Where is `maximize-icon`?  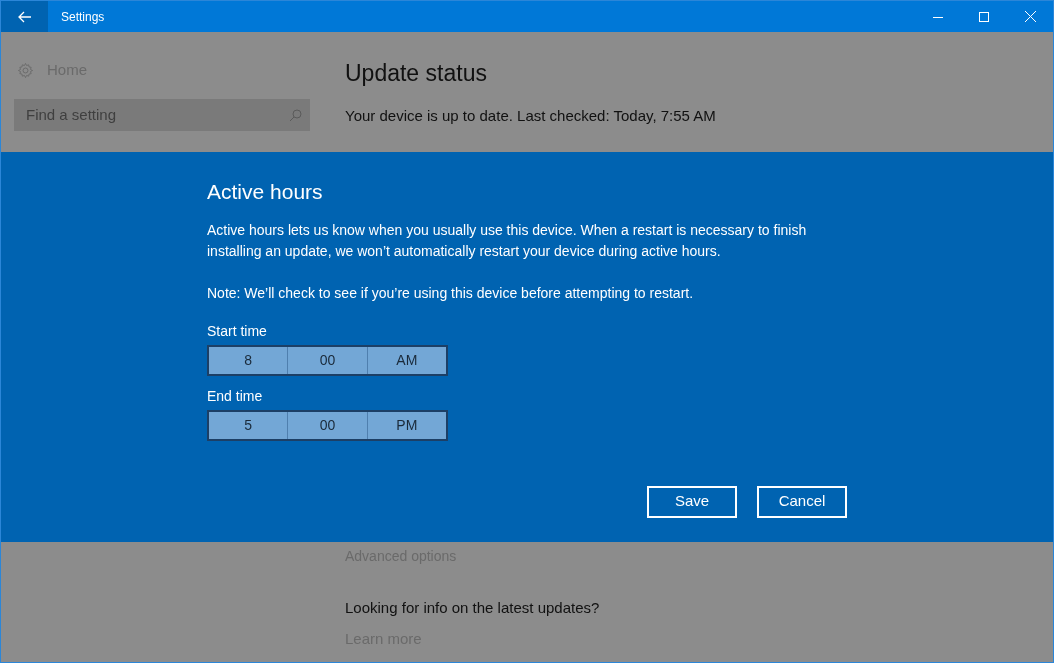
maximize-icon is located at coordinates (984, 16).